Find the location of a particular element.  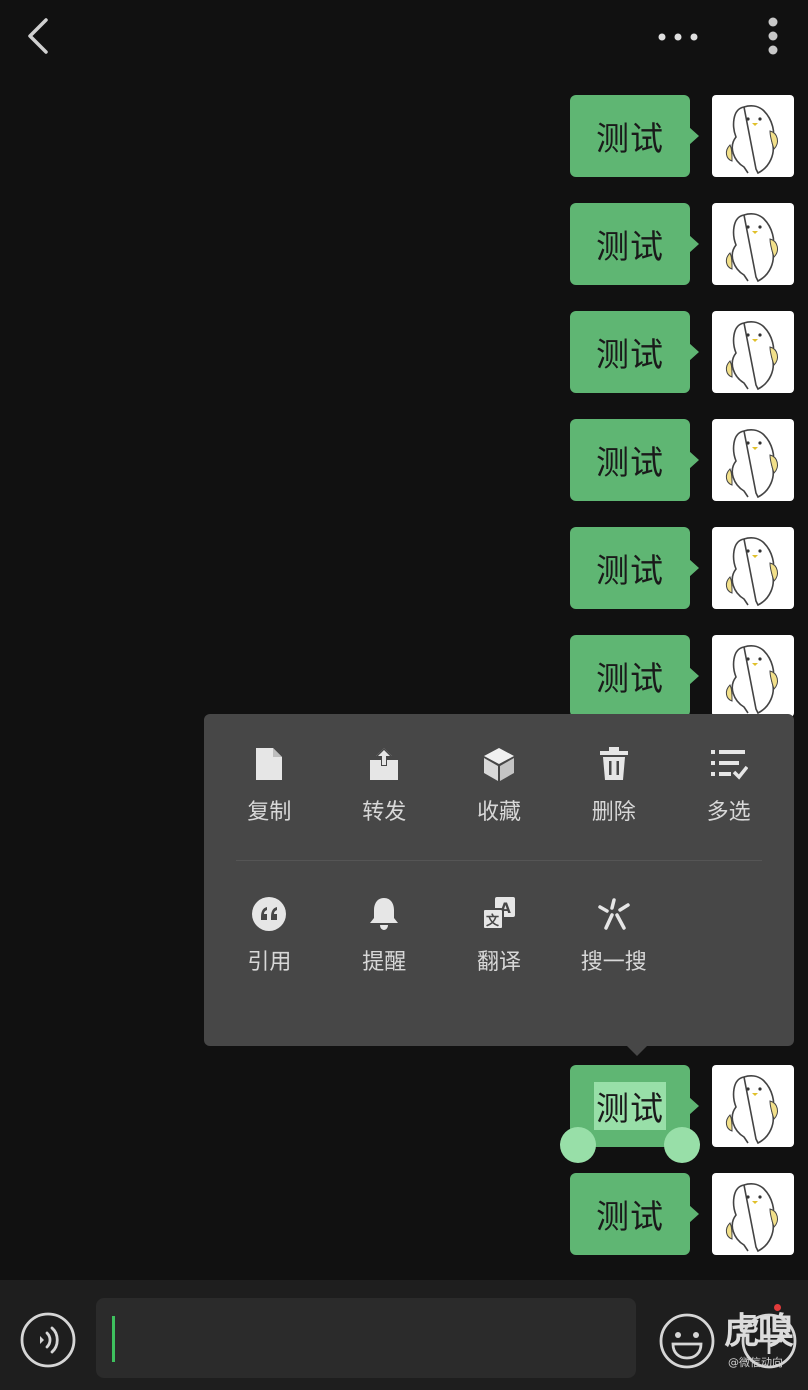

menu-item-label: 删除 is located at coordinates (613, 812).